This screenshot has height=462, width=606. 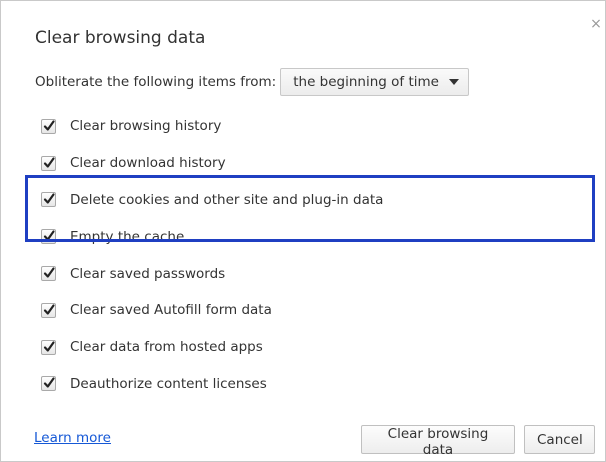 I want to click on option-clear-download-history: Clear download history, so click(x=212, y=163).